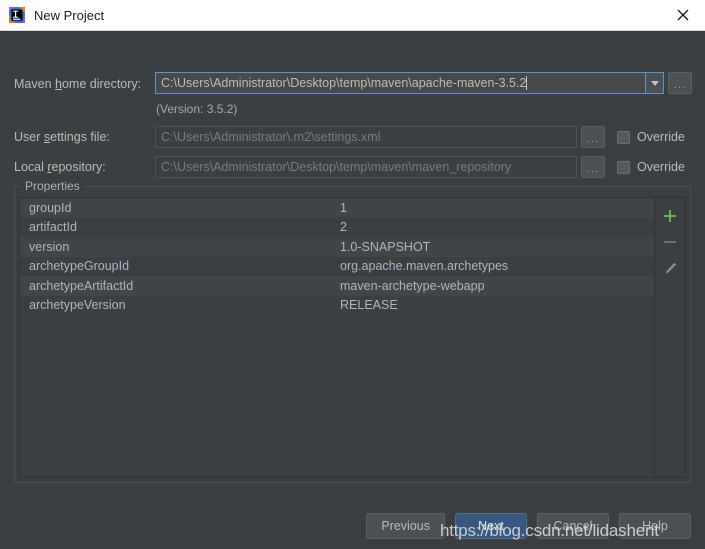  I want to click on property-key: groupId, so click(50, 207).